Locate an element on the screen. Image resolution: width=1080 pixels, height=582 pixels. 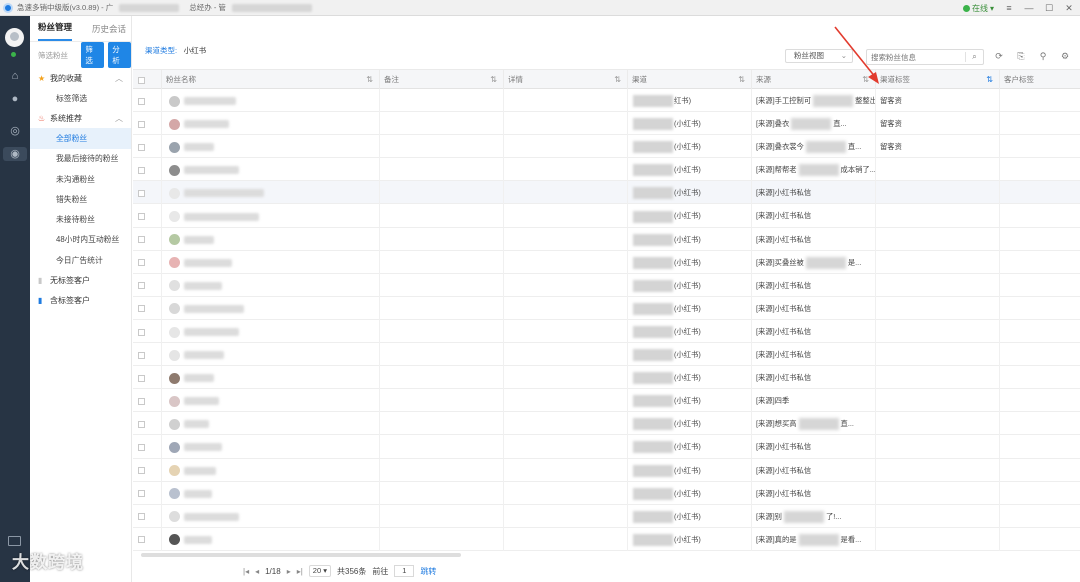
menu-icon: ≡ is located at coordinates (1009, 8).